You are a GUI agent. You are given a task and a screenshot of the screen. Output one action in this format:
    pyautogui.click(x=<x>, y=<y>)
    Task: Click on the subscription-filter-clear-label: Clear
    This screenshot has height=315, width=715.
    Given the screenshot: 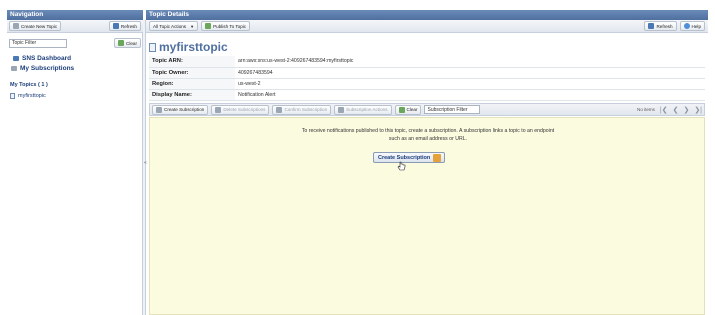 What is the action you would take?
    pyautogui.click(x=412, y=109)
    